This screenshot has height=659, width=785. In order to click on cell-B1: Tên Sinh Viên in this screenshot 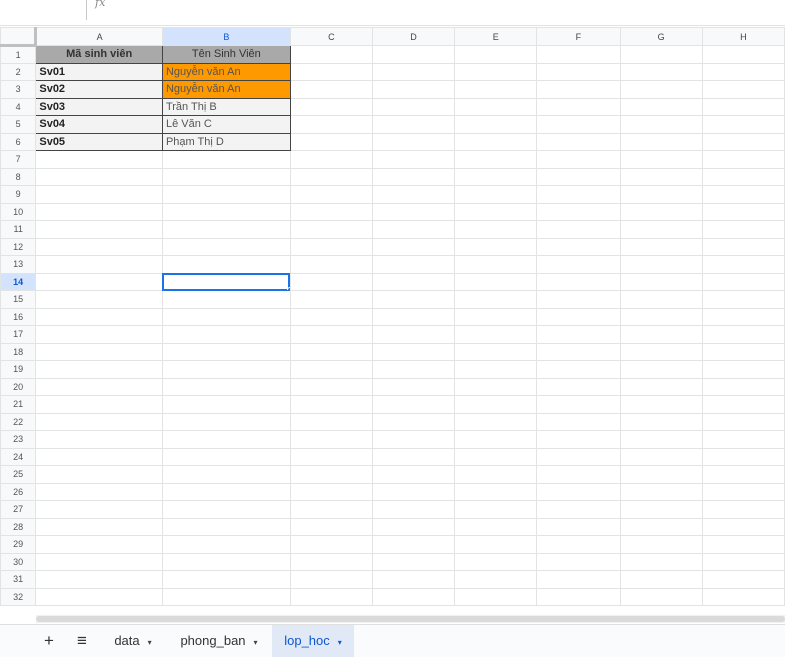, I will do `click(226, 54)`.